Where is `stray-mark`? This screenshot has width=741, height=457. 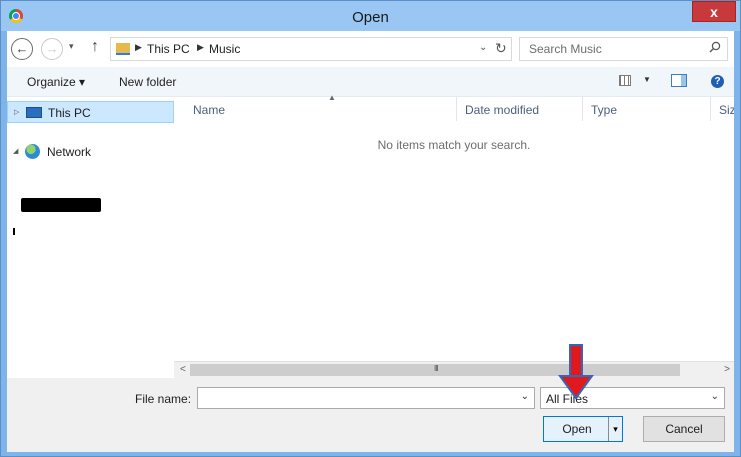
stray-mark is located at coordinates (14, 231).